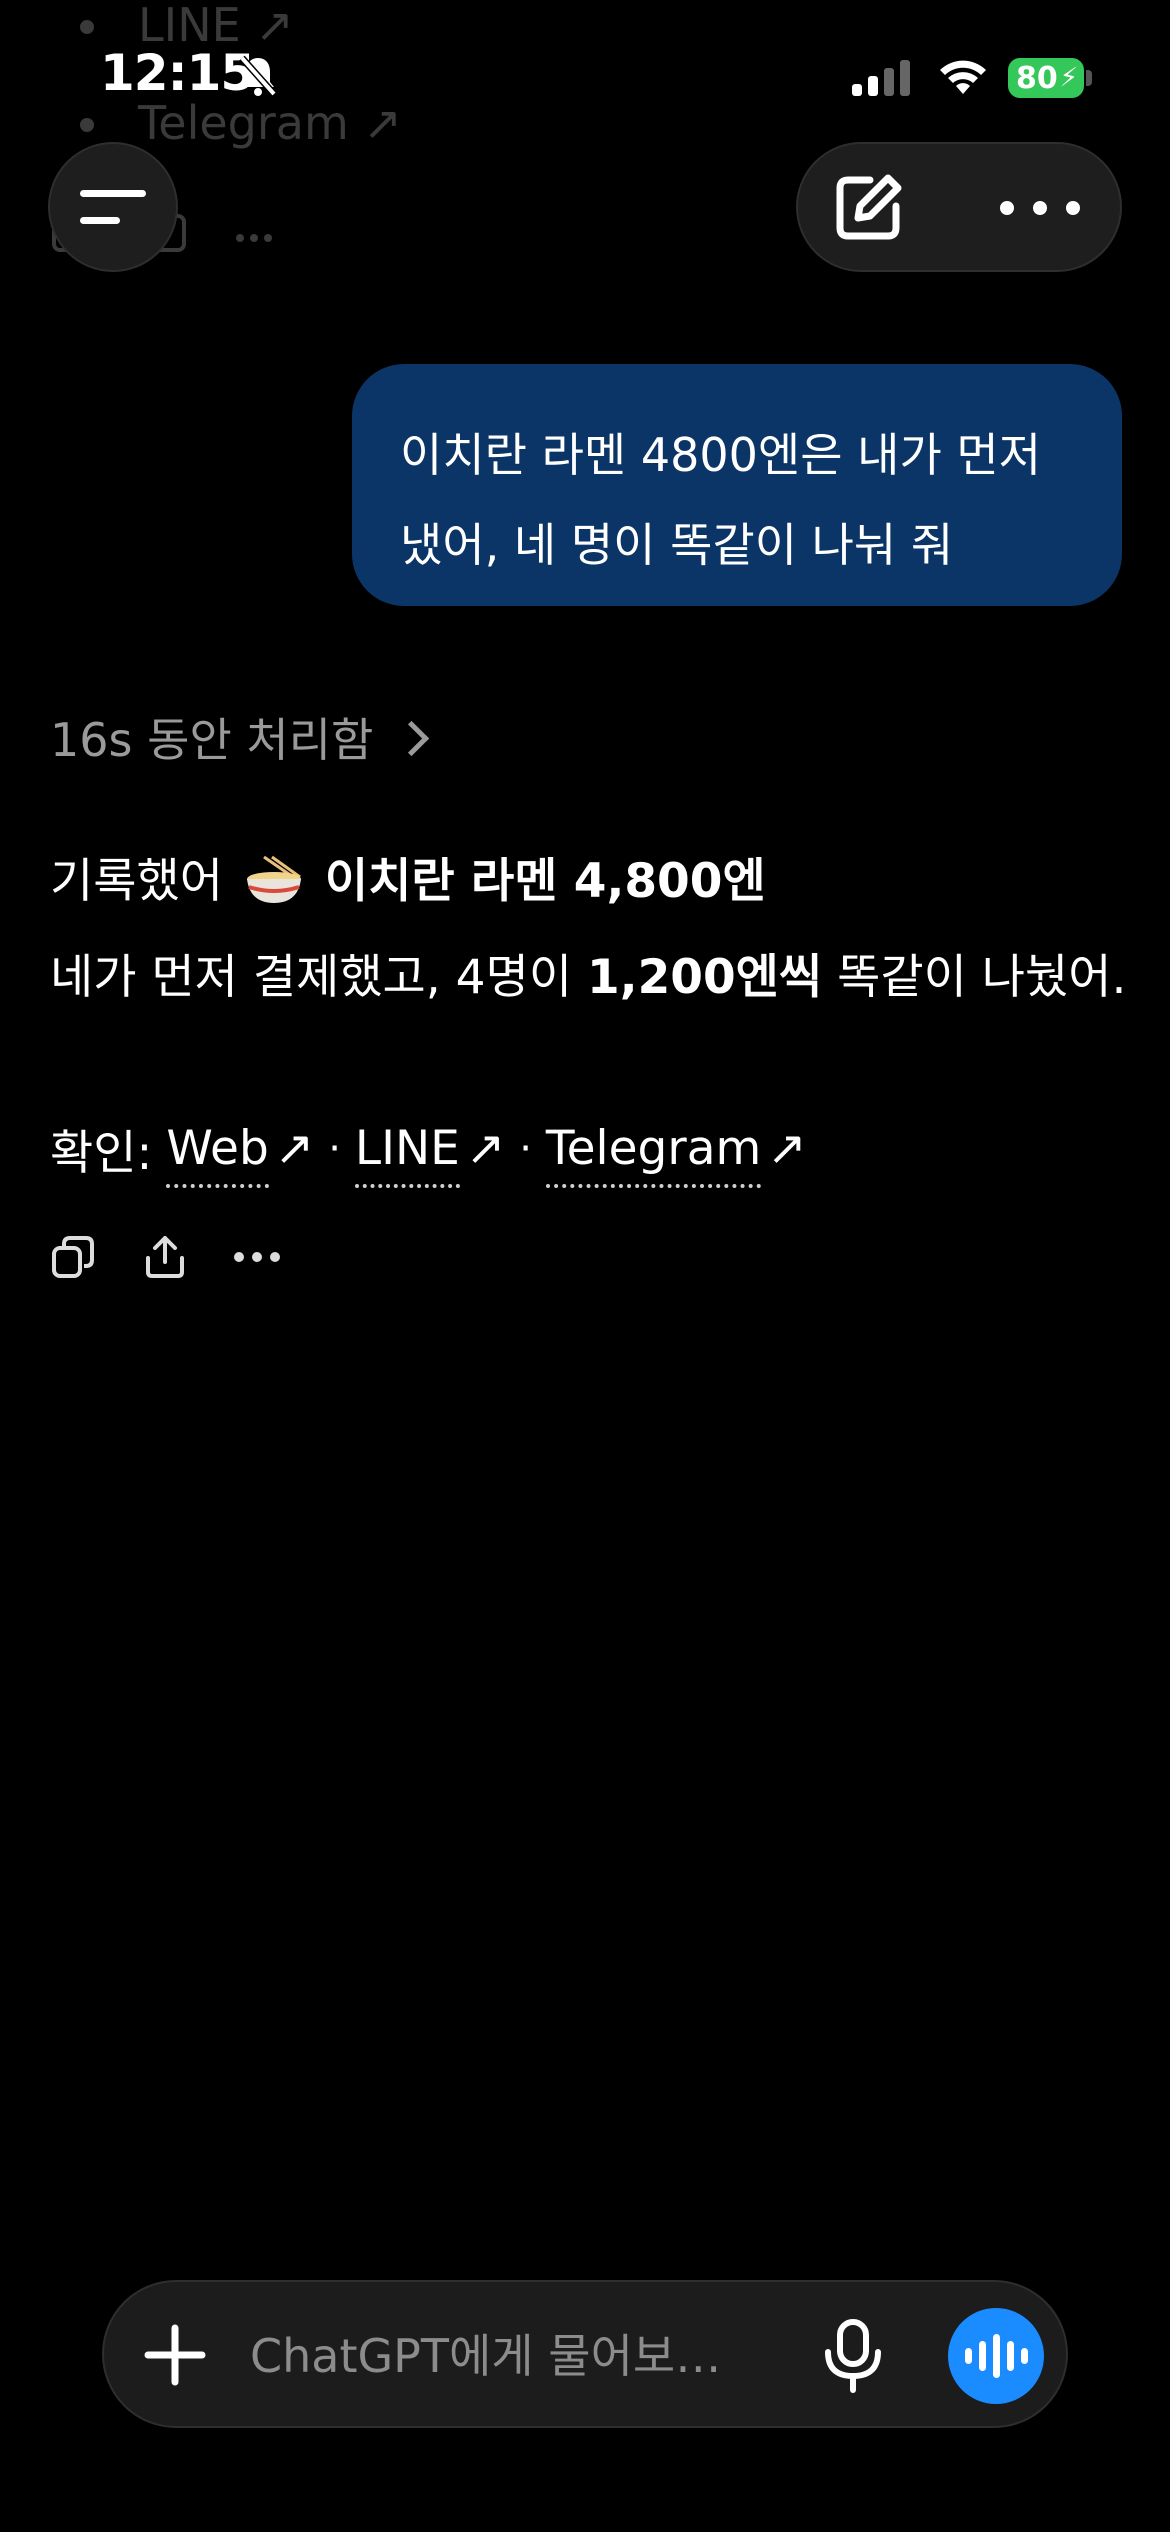 This screenshot has height=2532, width=1170. Describe the element at coordinates (510, 2356) in the screenshot. I see `message-input` at that location.